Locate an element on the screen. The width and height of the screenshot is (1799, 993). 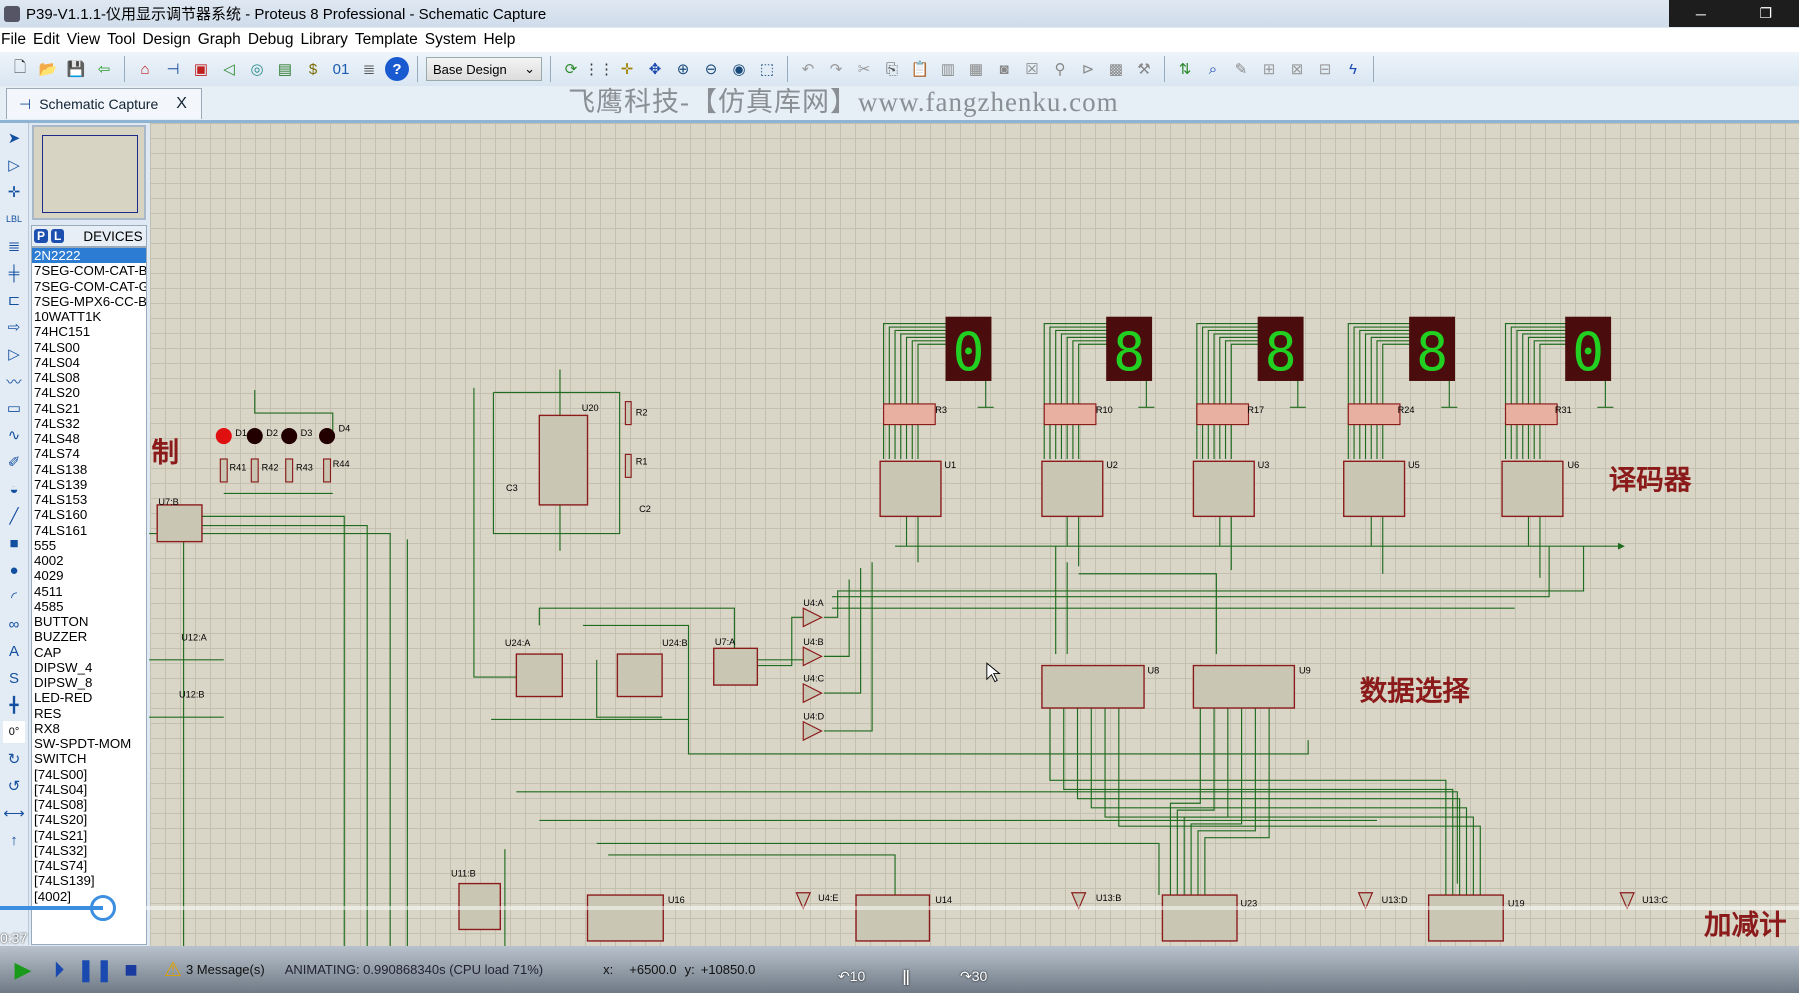
overview-window is located at coordinates (89, 172).